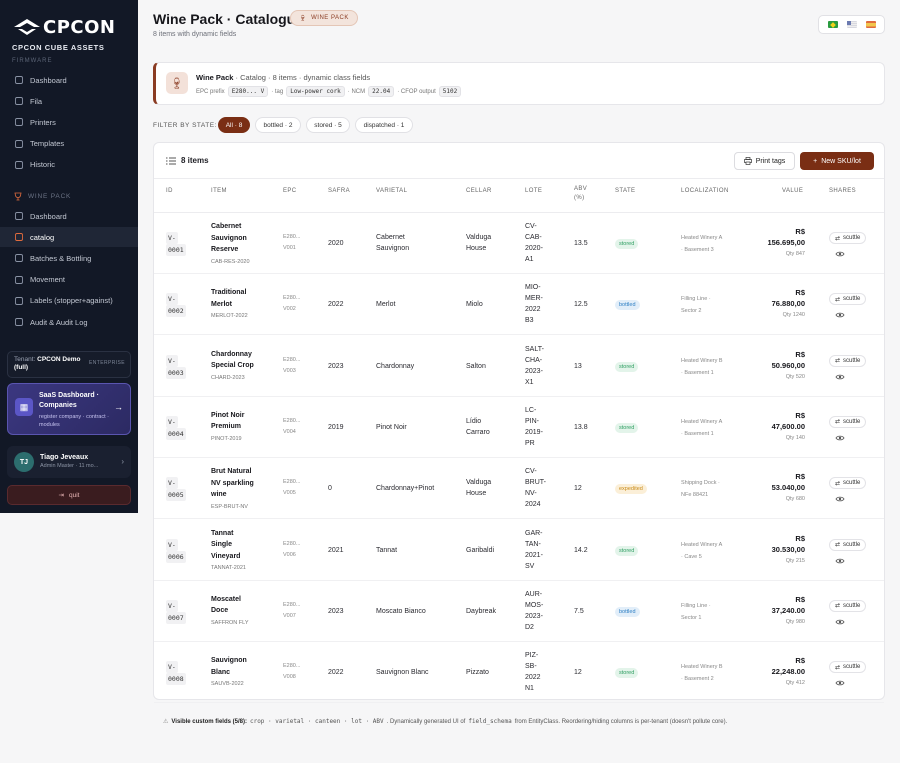 Image resolution: width=900 pixels, height=763 pixels. What do you see at coordinates (775, 427) in the screenshot?
I see `value-cell: R$ 47,600.00 Qty 140` at bounding box center [775, 427].